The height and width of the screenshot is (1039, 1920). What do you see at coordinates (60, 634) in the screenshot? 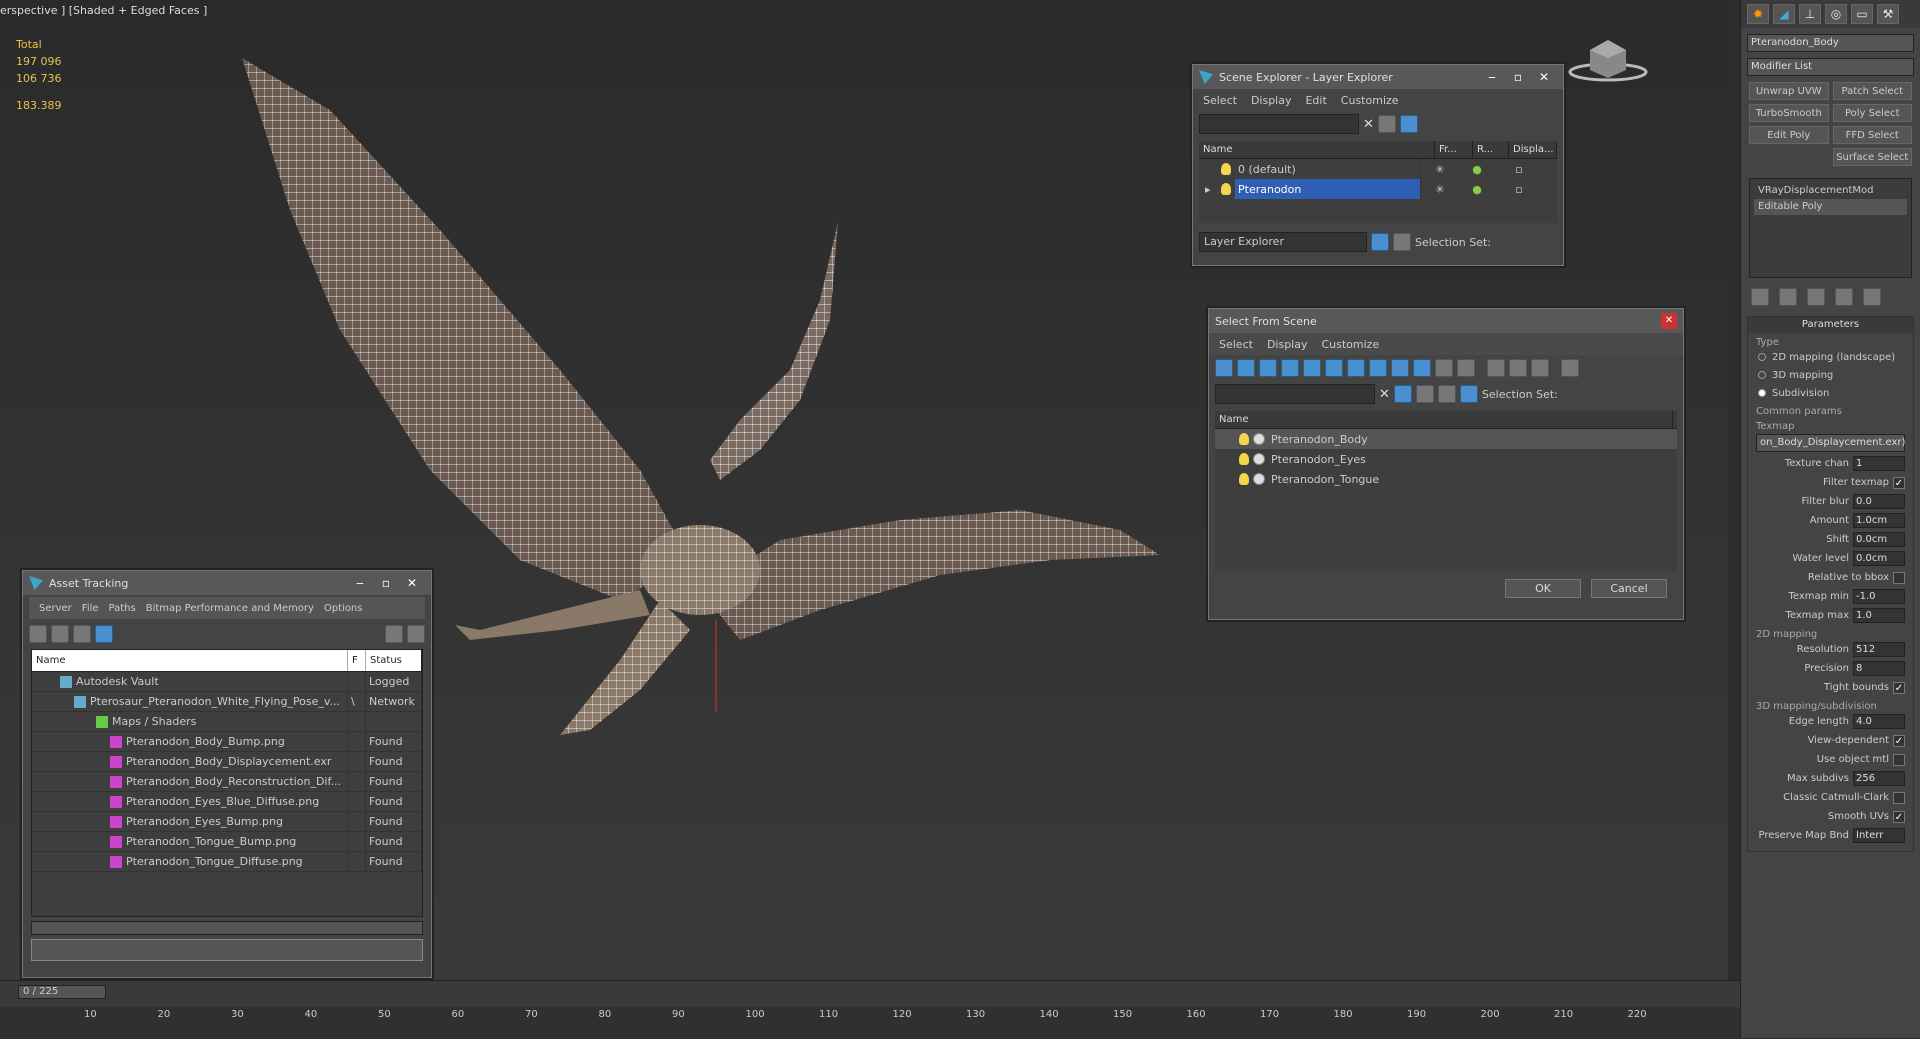
I see `list-icon` at bounding box center [60, 634].